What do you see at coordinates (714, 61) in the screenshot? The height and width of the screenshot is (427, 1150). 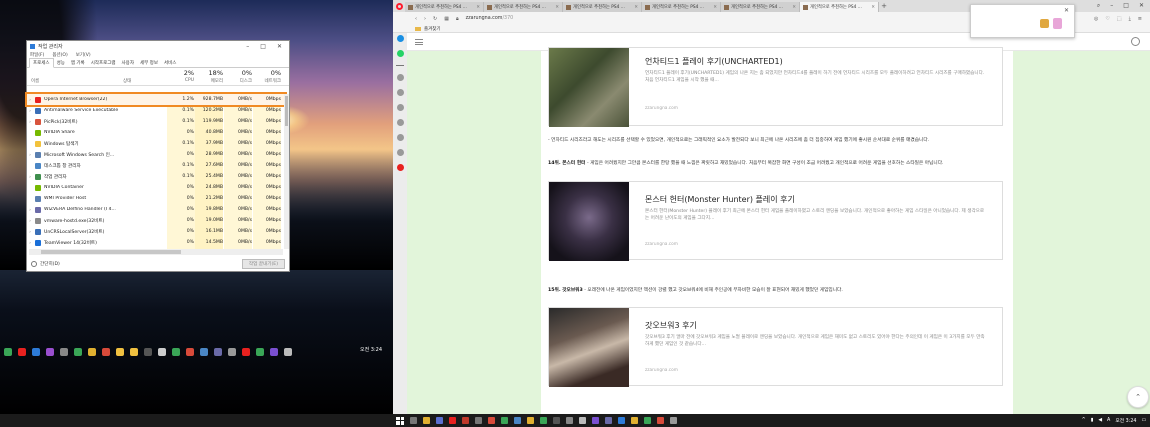 I see `card-title: 언차티드1 플레이 후기(UNCHARTED1)` at bounding box center [714, 61].